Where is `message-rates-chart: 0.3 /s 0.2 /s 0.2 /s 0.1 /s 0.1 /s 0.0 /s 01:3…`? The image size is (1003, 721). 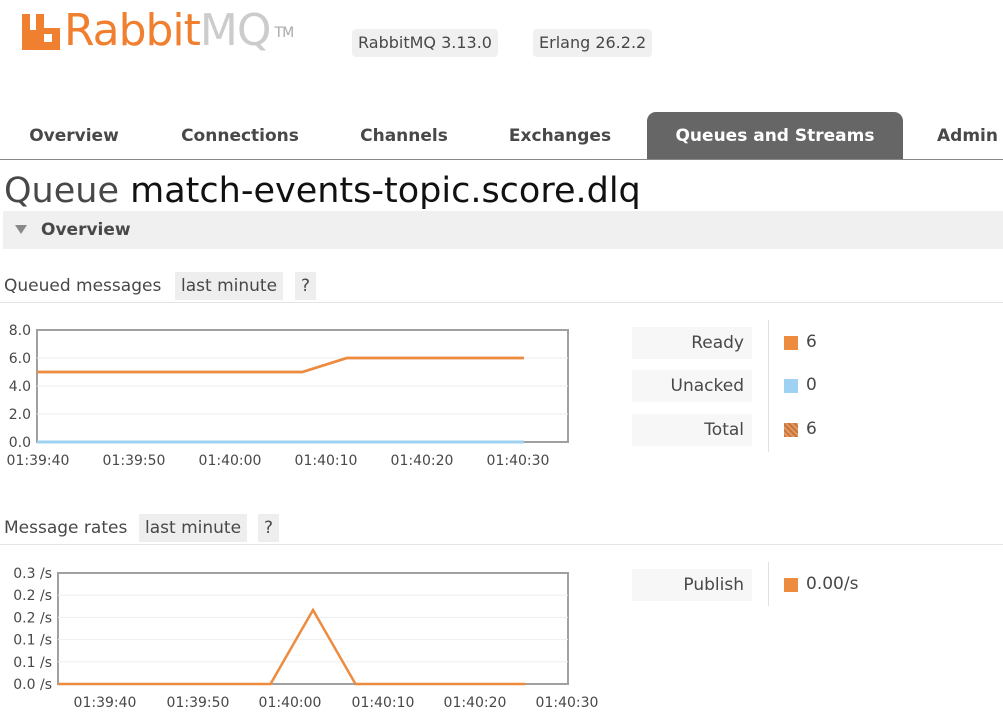 message-rates-chart: 0.3 /s 0.2 /s 0.2 /s 0.1 /s 0.1 /s 0.0 /s 01:3… is located at coordinates (306, 638).